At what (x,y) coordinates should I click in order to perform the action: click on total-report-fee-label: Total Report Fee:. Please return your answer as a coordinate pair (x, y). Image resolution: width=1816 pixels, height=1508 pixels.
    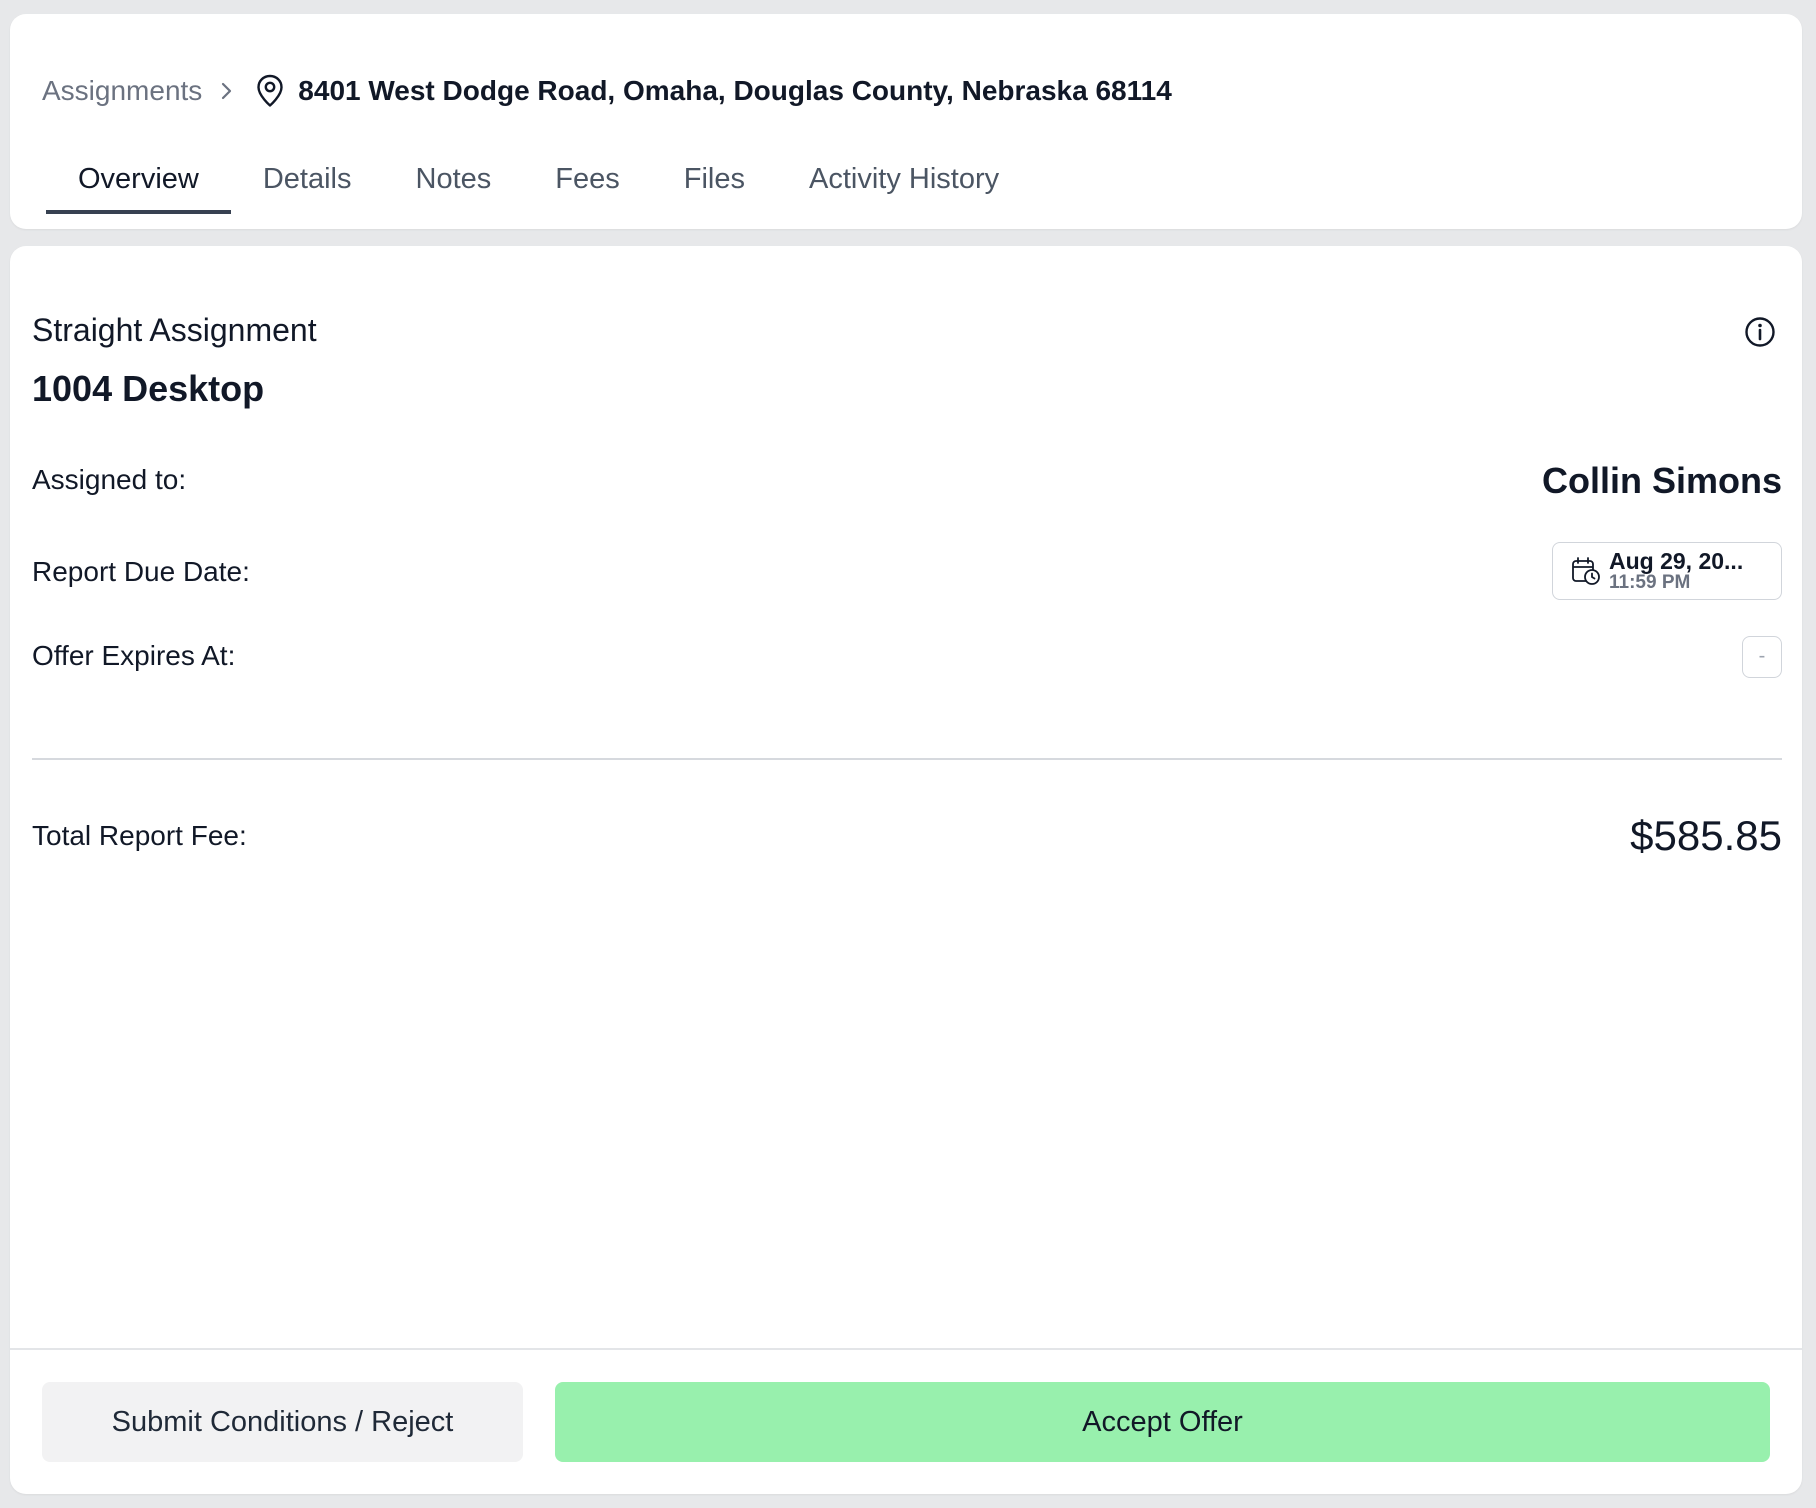
    Looking at the image, I should click on (139, 835).